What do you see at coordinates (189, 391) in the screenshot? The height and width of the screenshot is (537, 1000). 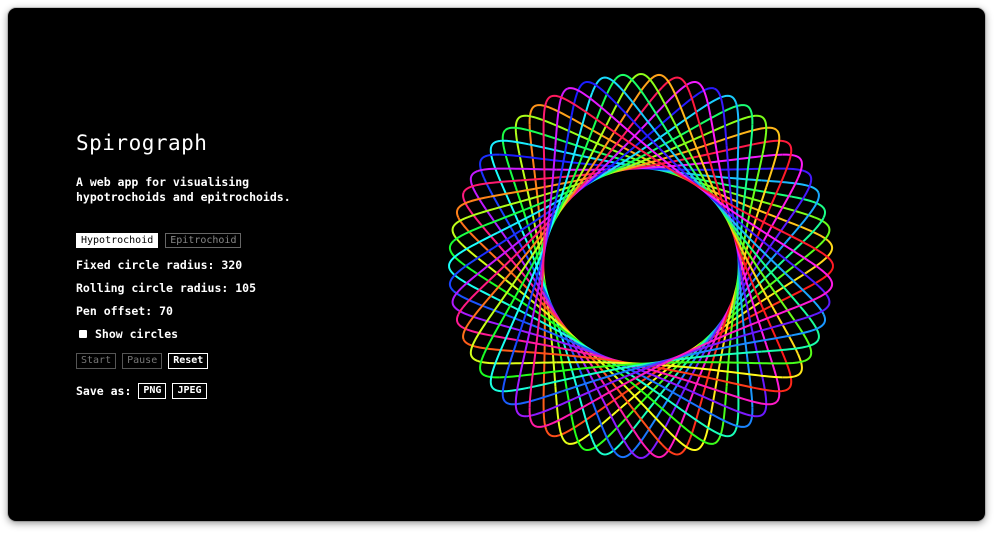 I see `save-jpeg-button: JPEG` at bounding box center [189, 391].